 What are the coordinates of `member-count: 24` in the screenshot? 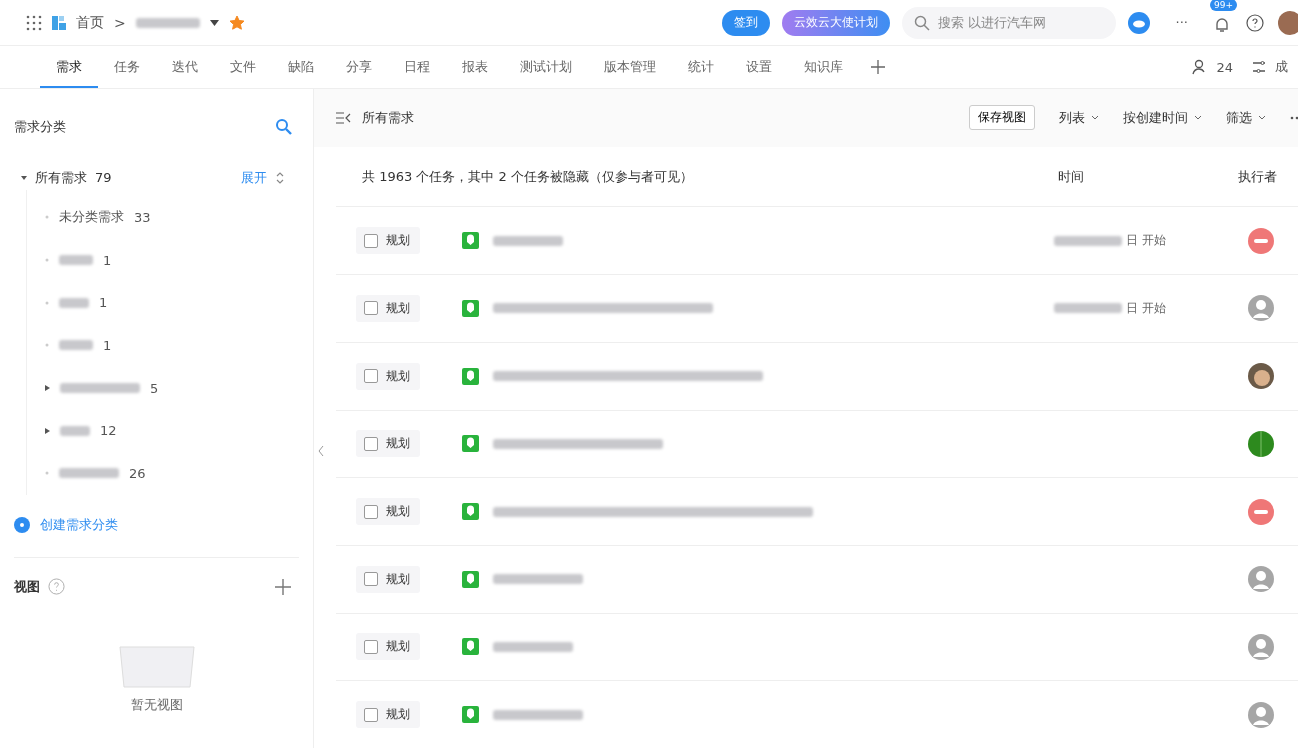 It's located at (1224, 67).